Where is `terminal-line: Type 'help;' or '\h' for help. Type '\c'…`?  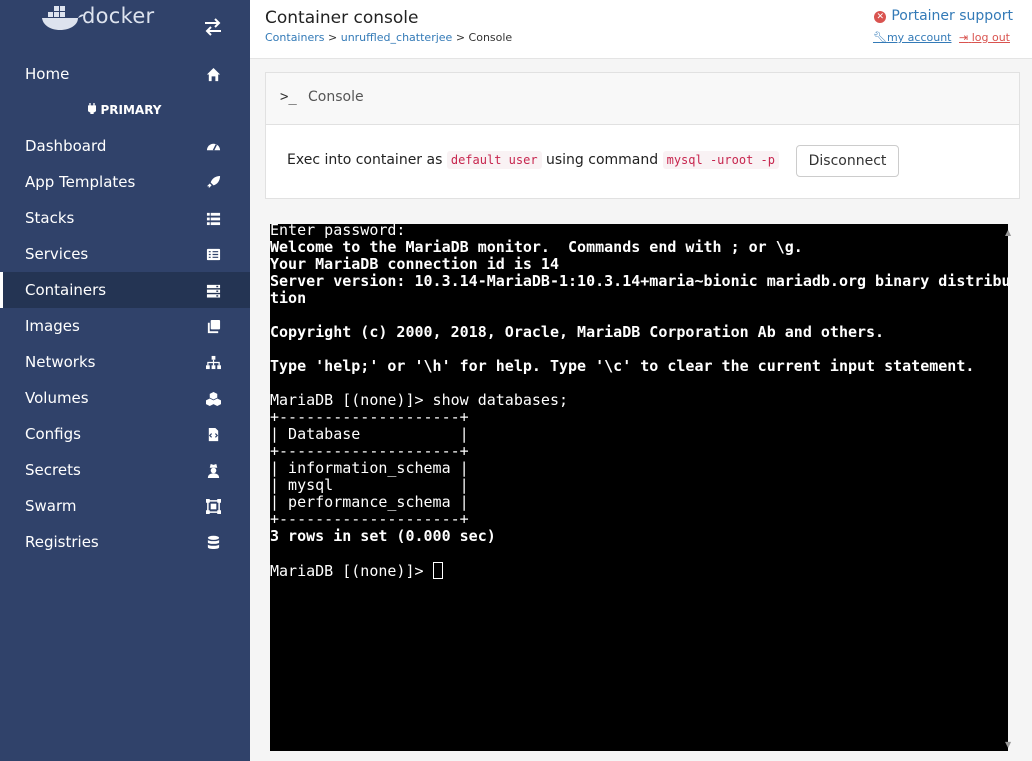 terminal-line: Type 'help;' or '\h' for help. Type '\c'… is located at coordinates (622, 366).